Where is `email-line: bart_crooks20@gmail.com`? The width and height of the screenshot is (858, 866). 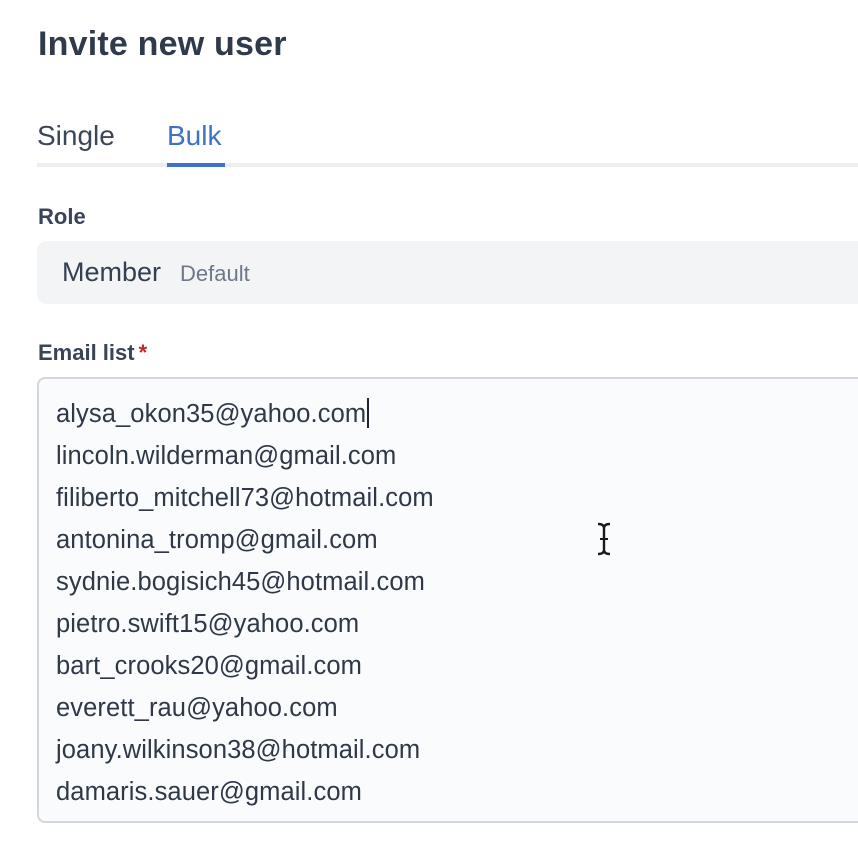 email-line: bart_crooks20@gmail.com is located at coordinates (249, 666).